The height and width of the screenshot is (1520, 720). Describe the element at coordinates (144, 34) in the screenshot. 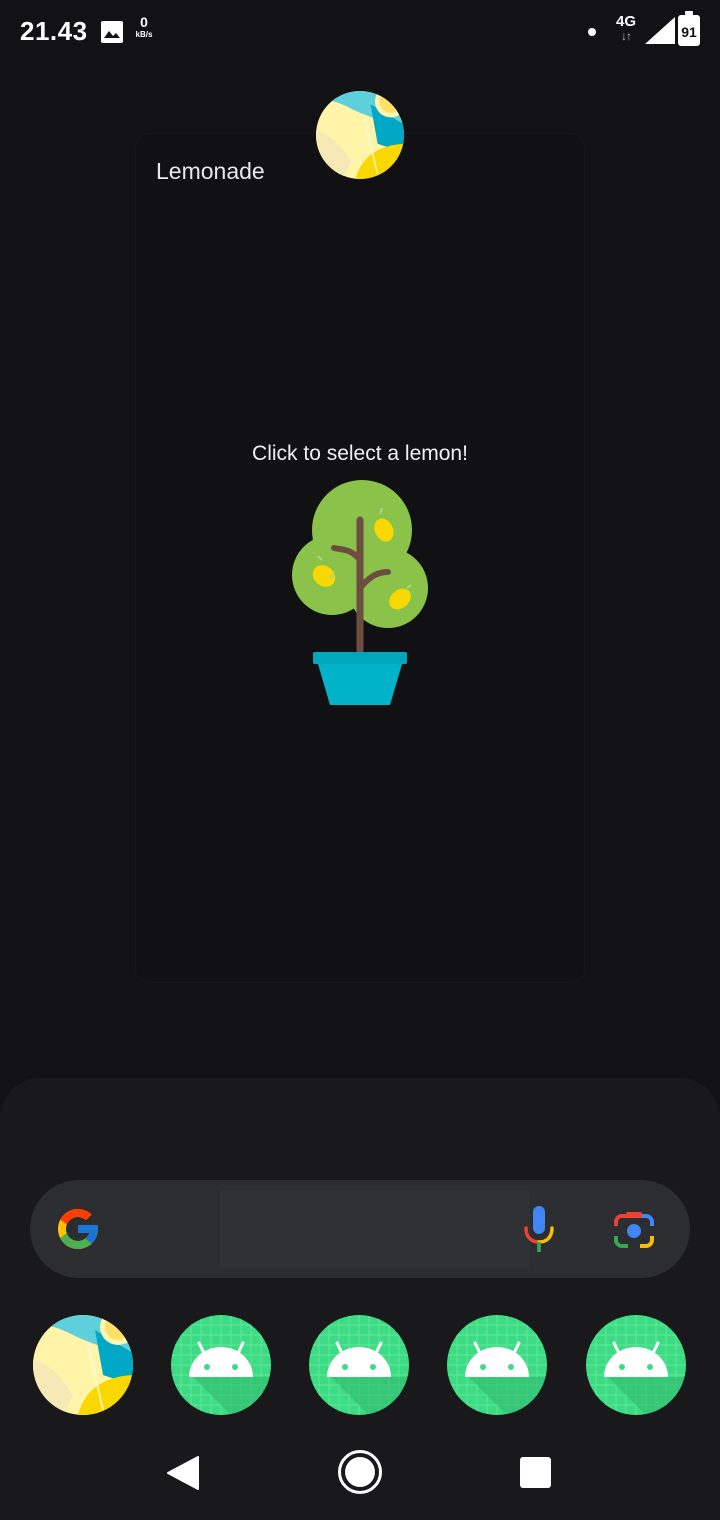

I see `network-speed-unit: kB/s` at that location.